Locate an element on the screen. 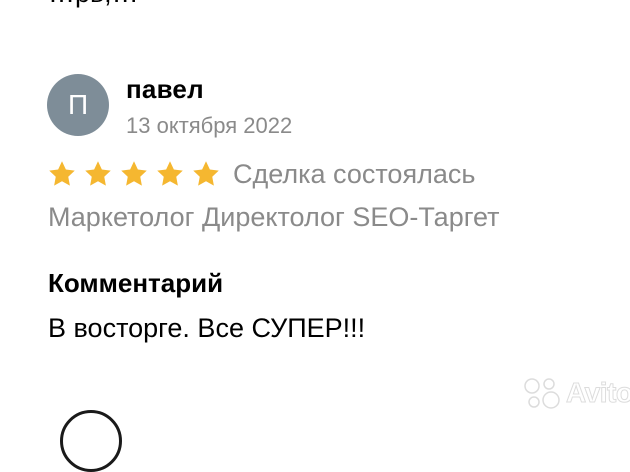 This screenshot has height=472, width=630. deal-status: Сделка состоялась is located at coordinates (354, 173).